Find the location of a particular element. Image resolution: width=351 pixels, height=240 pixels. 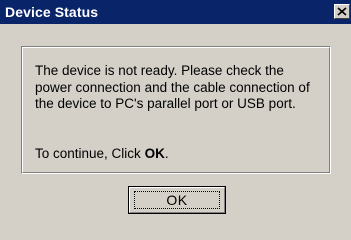

close-icon is located at coordinates (342, 11).